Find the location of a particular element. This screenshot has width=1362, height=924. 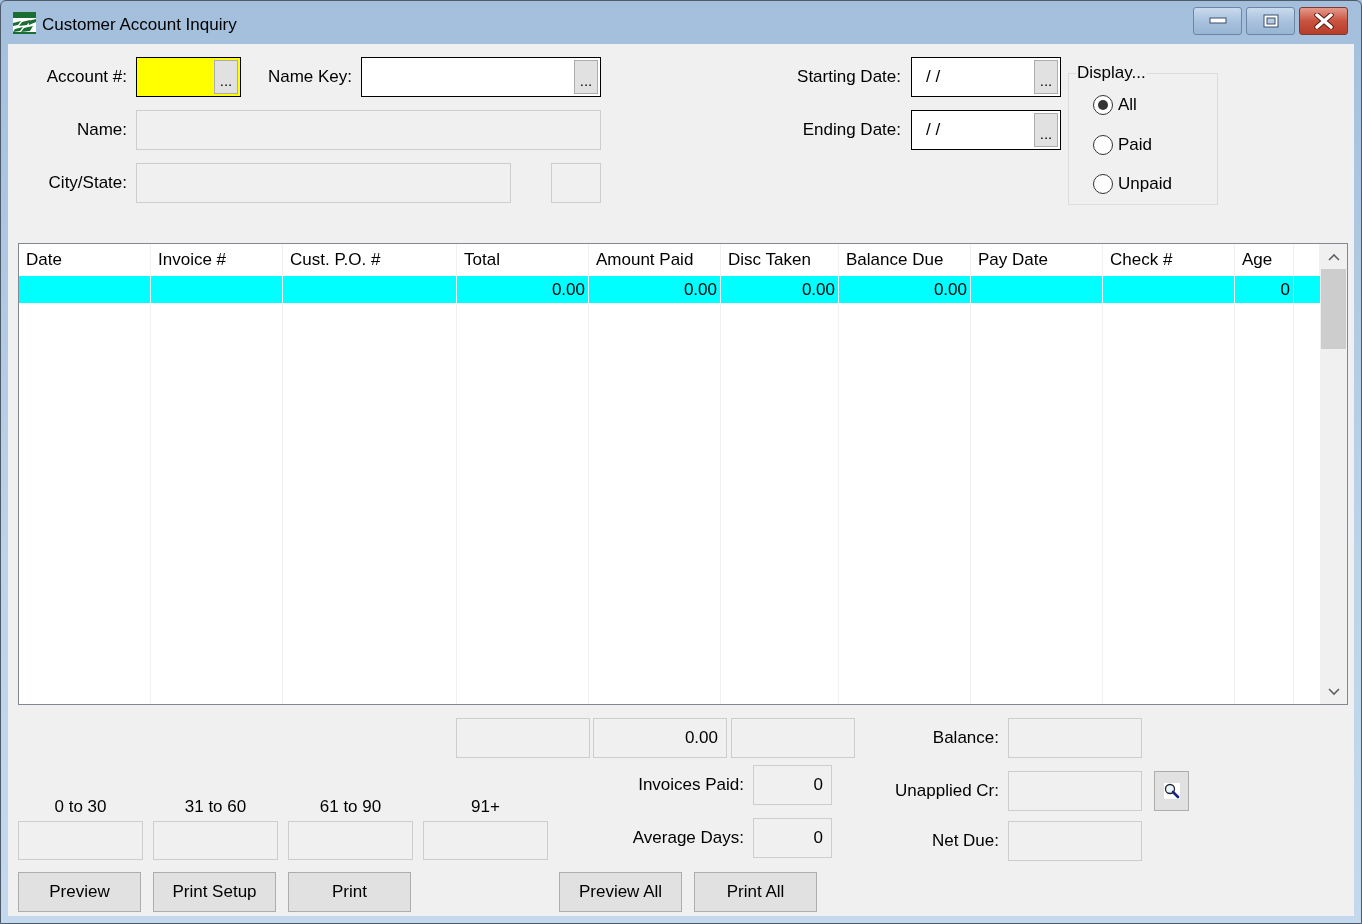

chevron-down-icon is located at coordinates (1333, 692).